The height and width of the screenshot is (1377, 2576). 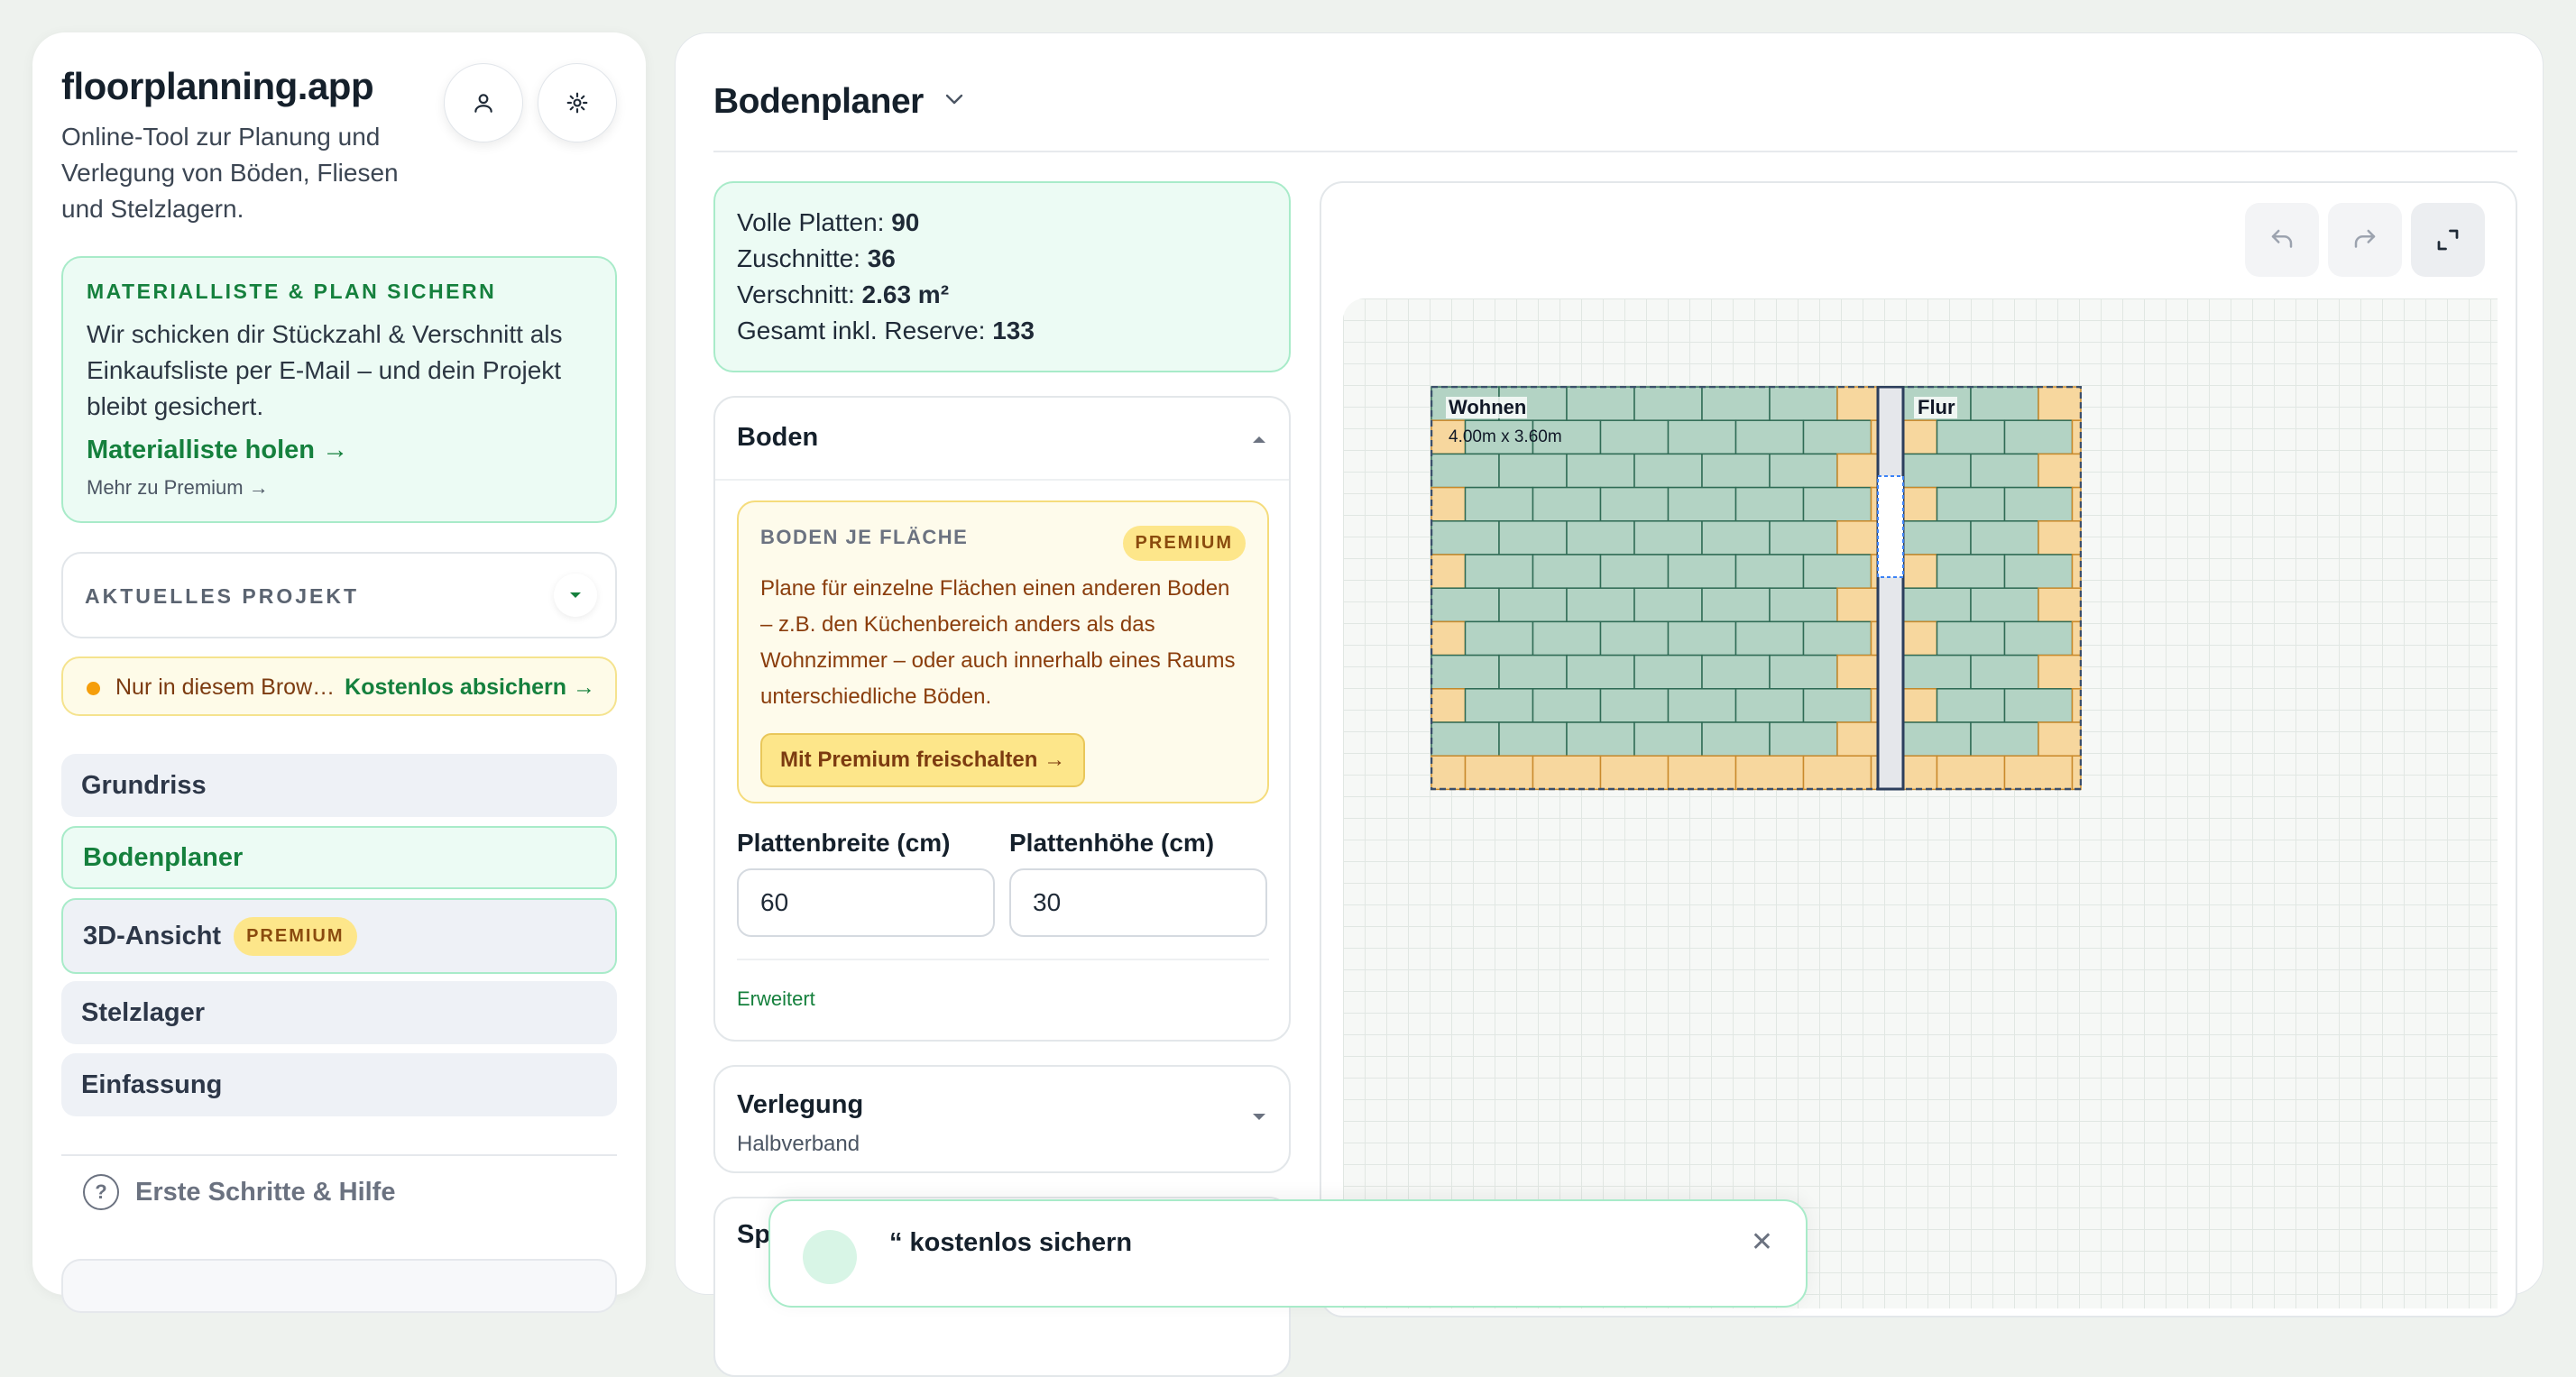 What do you see at coordinates (1890, 526) in the screenshot?
I see `door-opening` at bounding box center [1890, 526].